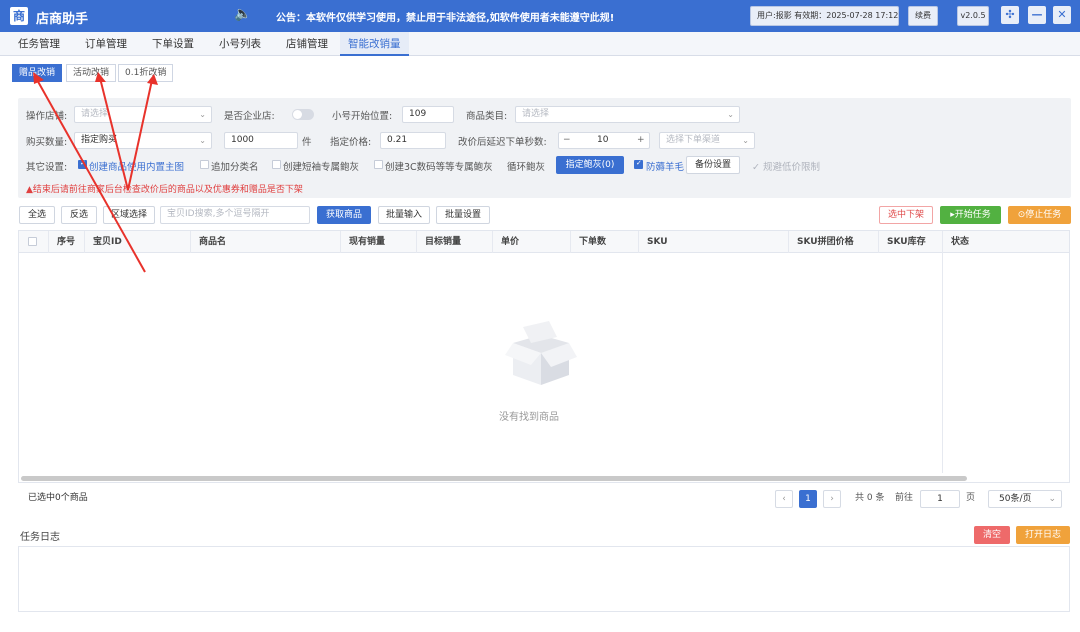 This screenshot has height=632, width=1080. What do you see at coordinates (243, 14) in the screenshot?
I see `speaker-icon: 🔈` at bounding box center [243, 14].